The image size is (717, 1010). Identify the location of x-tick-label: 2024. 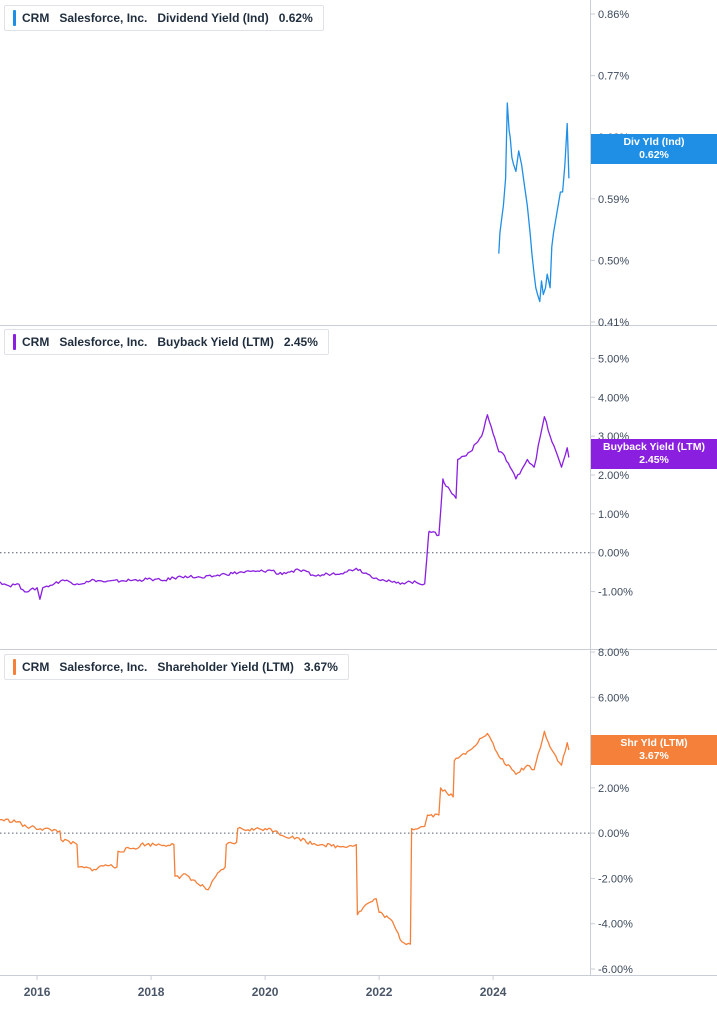
(493, 992).